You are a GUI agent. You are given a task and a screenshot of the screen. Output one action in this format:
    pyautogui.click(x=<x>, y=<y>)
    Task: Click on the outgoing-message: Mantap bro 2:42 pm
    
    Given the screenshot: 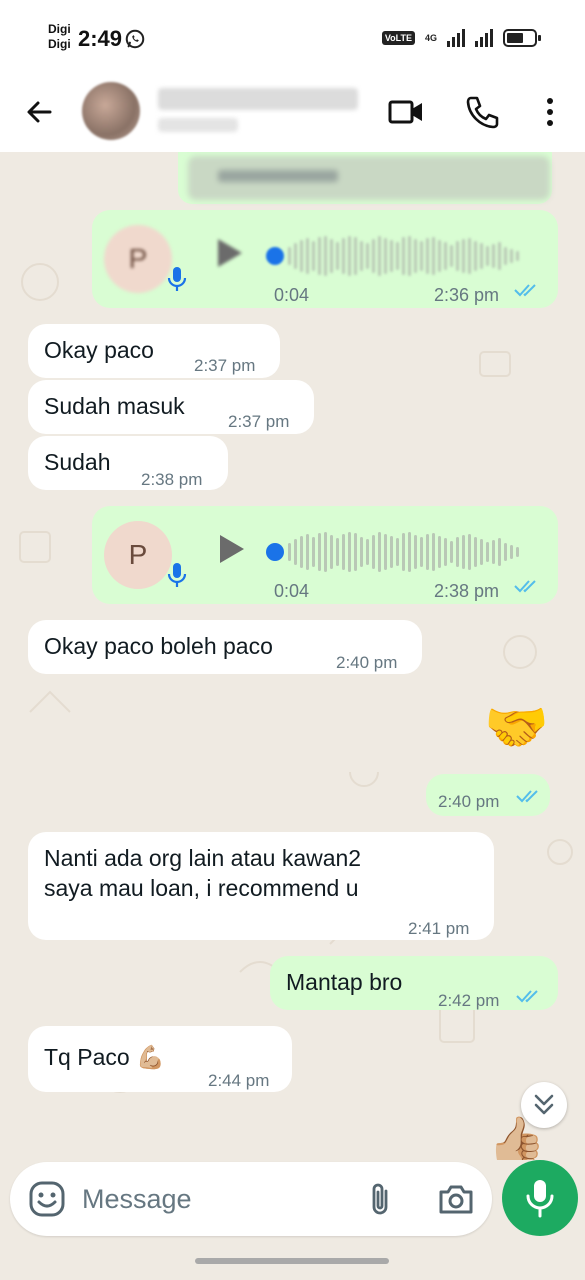 What is the action you would take?
    pyautogui.click(x=414, y=983)
    